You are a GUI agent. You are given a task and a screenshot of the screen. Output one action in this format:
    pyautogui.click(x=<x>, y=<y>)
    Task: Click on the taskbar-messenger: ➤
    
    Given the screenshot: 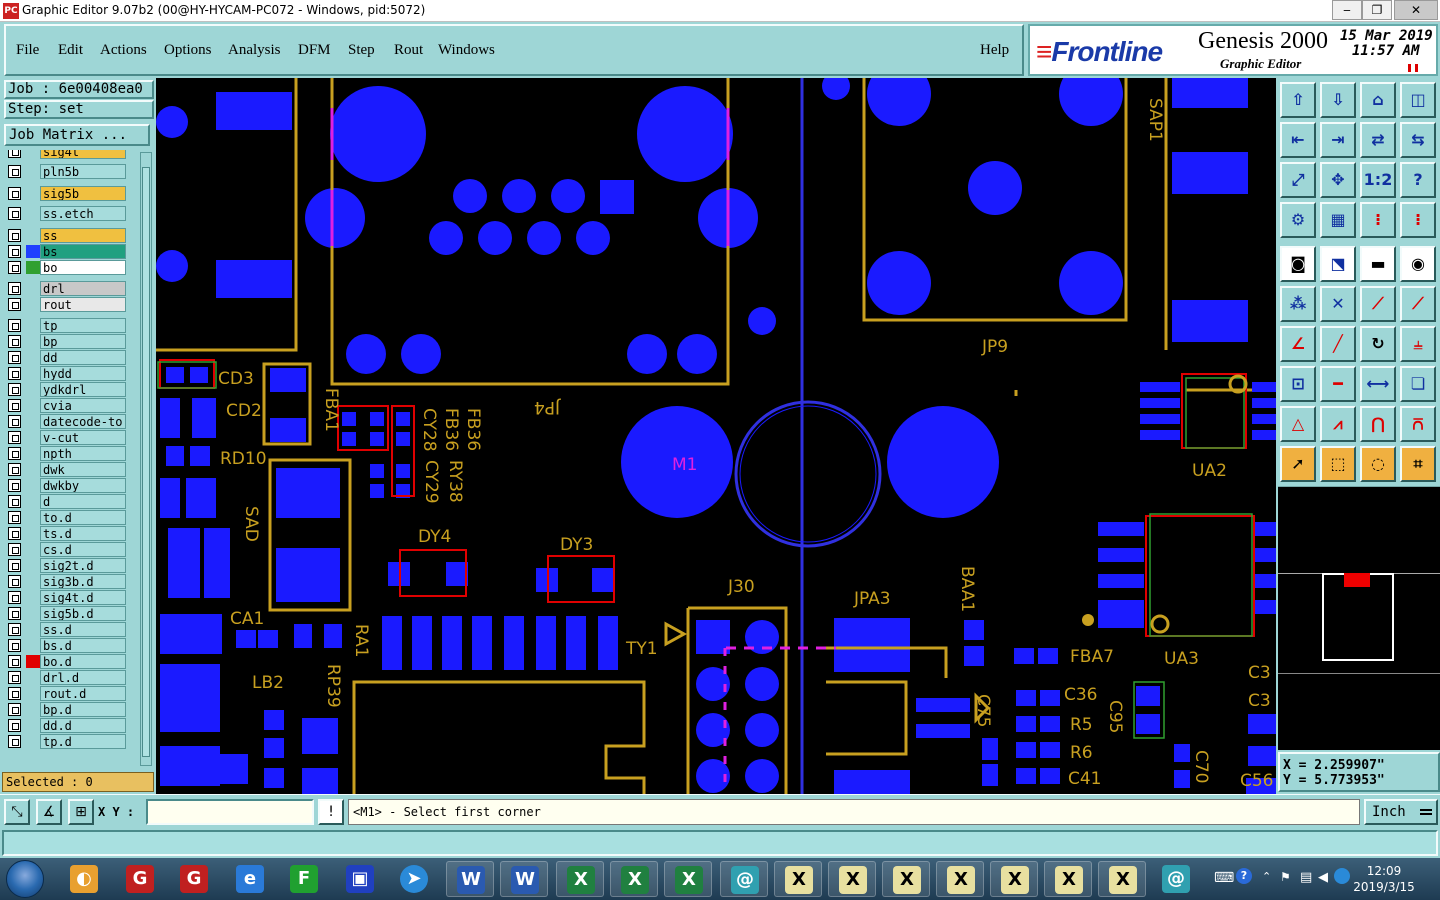 What is the action you would take?
    pyautogui.click(x=414, y=879)
    